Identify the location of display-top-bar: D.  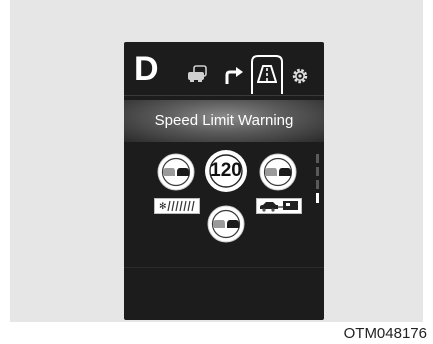
(224, 70).